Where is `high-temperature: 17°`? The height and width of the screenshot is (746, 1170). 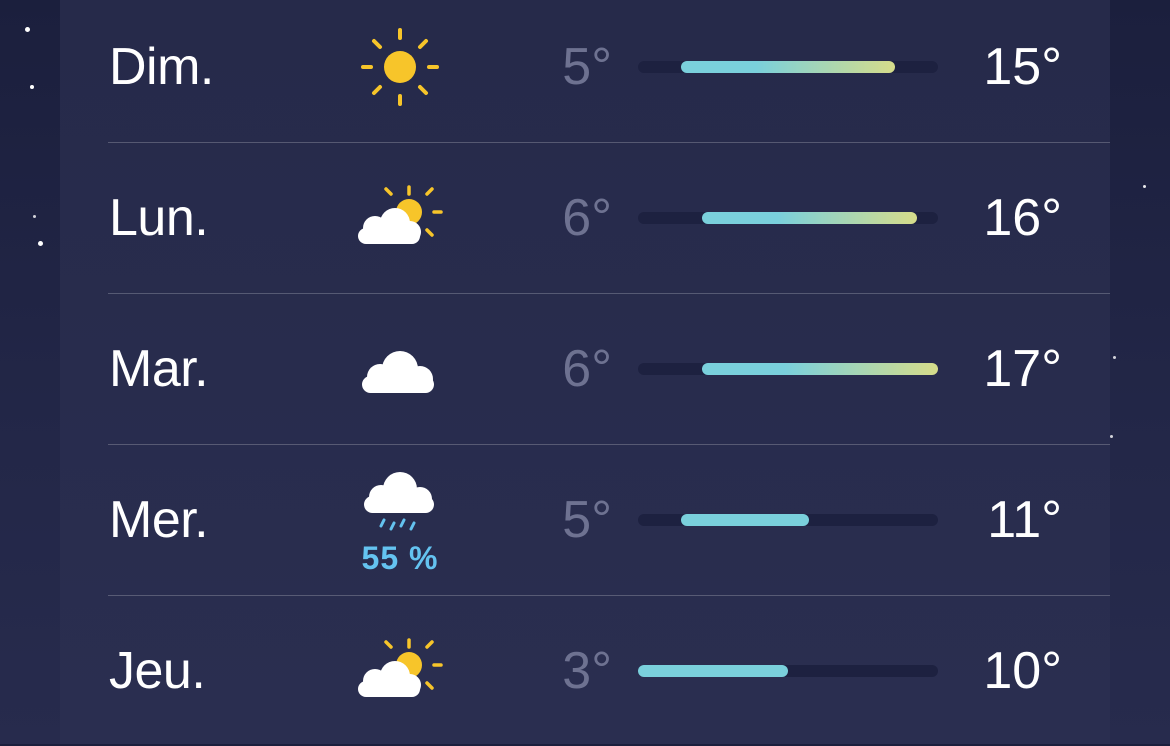
high-temperature: 17° is located at coordinates (1022, 369).